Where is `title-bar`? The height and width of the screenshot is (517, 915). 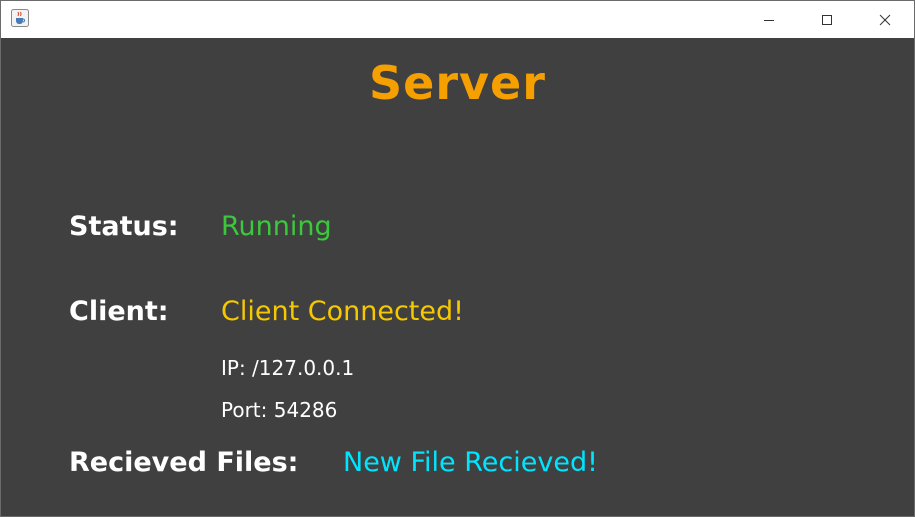
title-bar is located at coordinates (457, 19).